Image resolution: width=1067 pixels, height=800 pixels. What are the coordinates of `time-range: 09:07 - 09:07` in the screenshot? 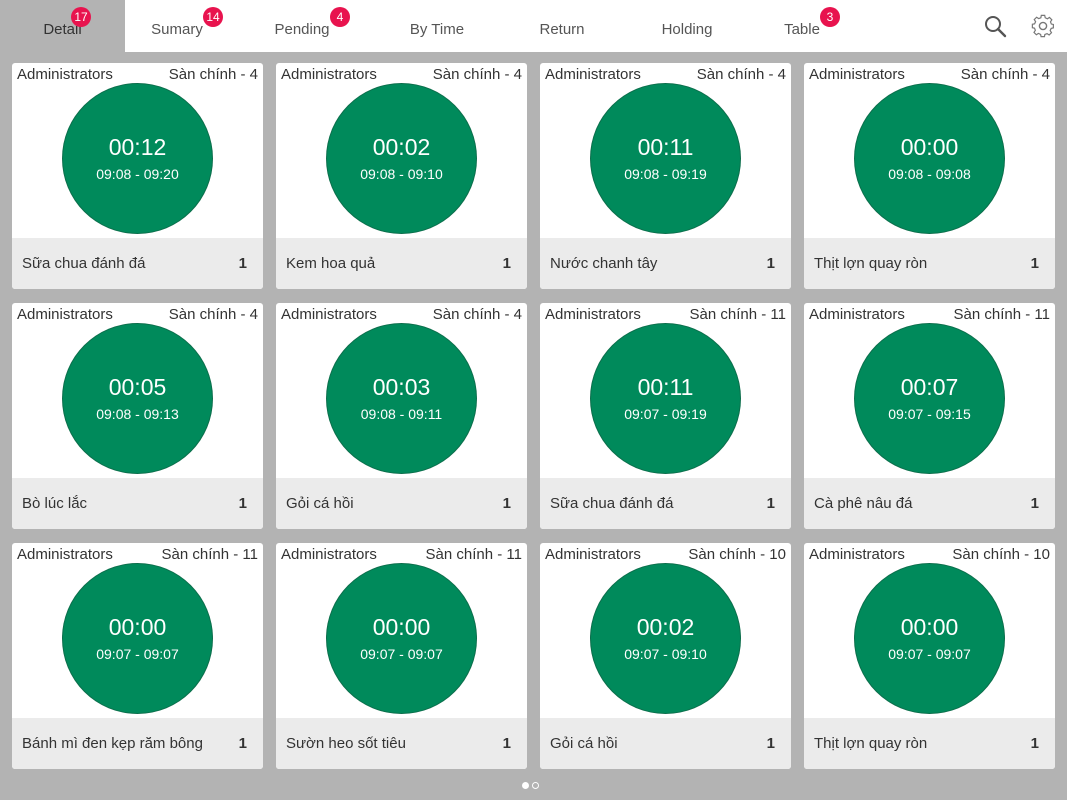 It's located at (929, 654).